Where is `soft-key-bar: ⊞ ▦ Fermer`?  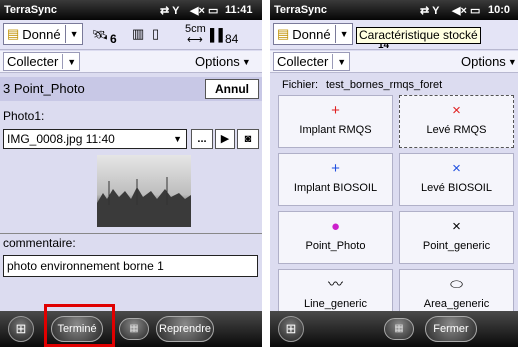 soft-key-bar: ⊞ ▦ Fermer is located at coordinates (394, 329).